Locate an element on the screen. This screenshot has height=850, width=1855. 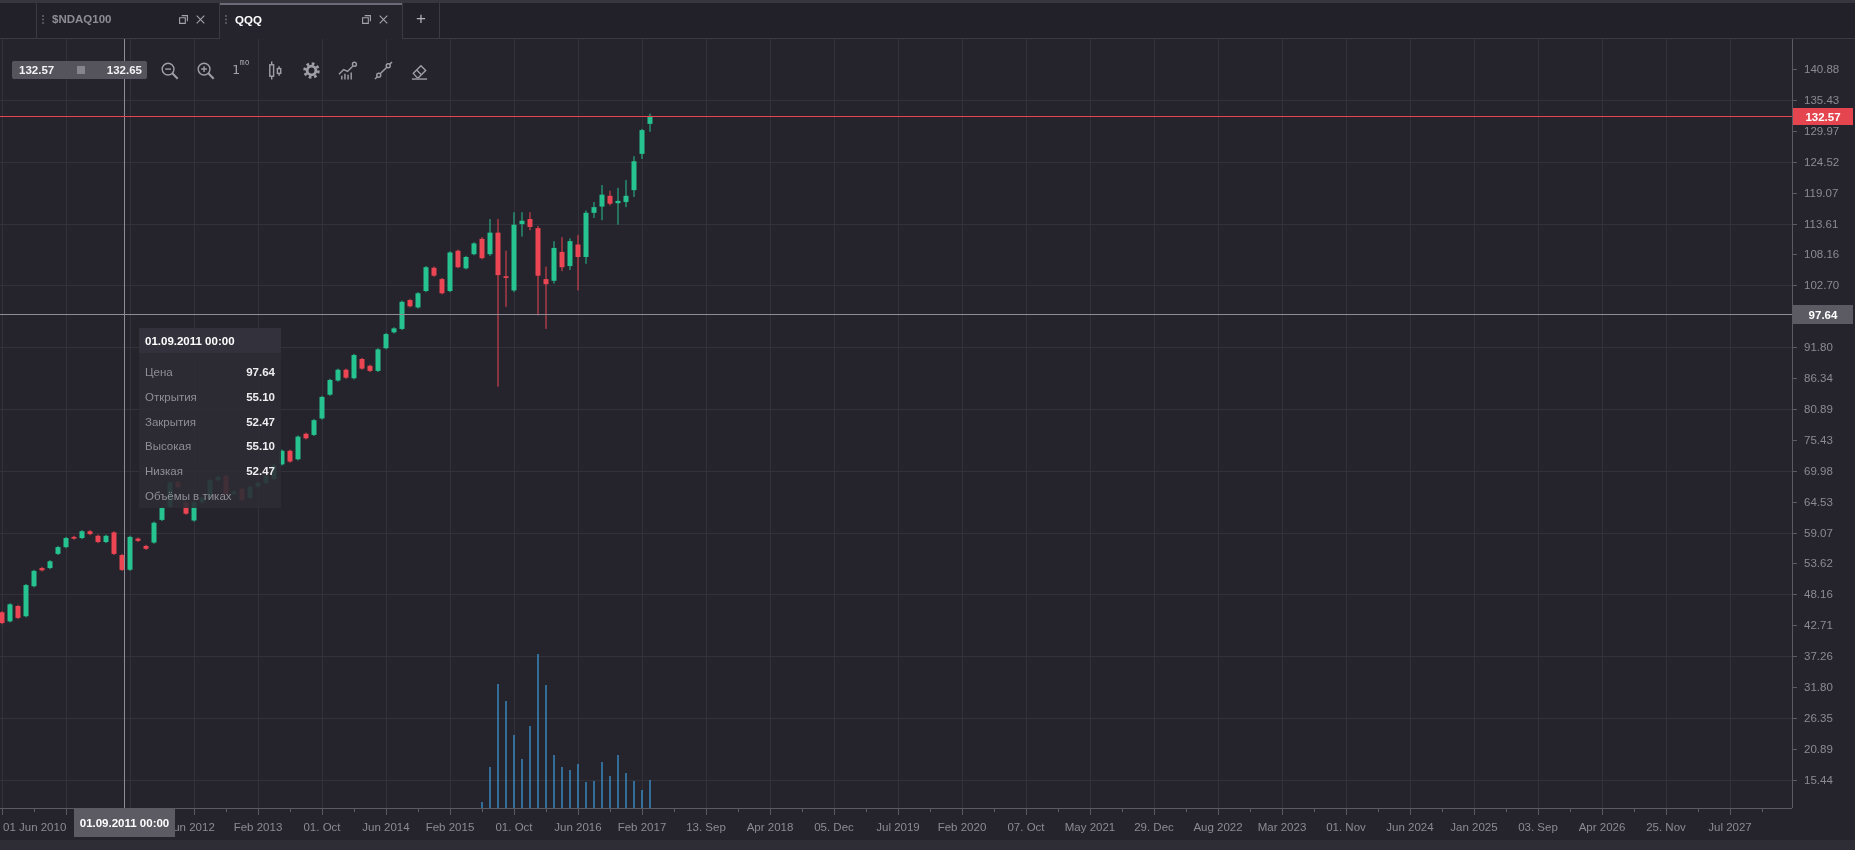
y-axis-label: 80.89 is located at coordinates (1818, 409).